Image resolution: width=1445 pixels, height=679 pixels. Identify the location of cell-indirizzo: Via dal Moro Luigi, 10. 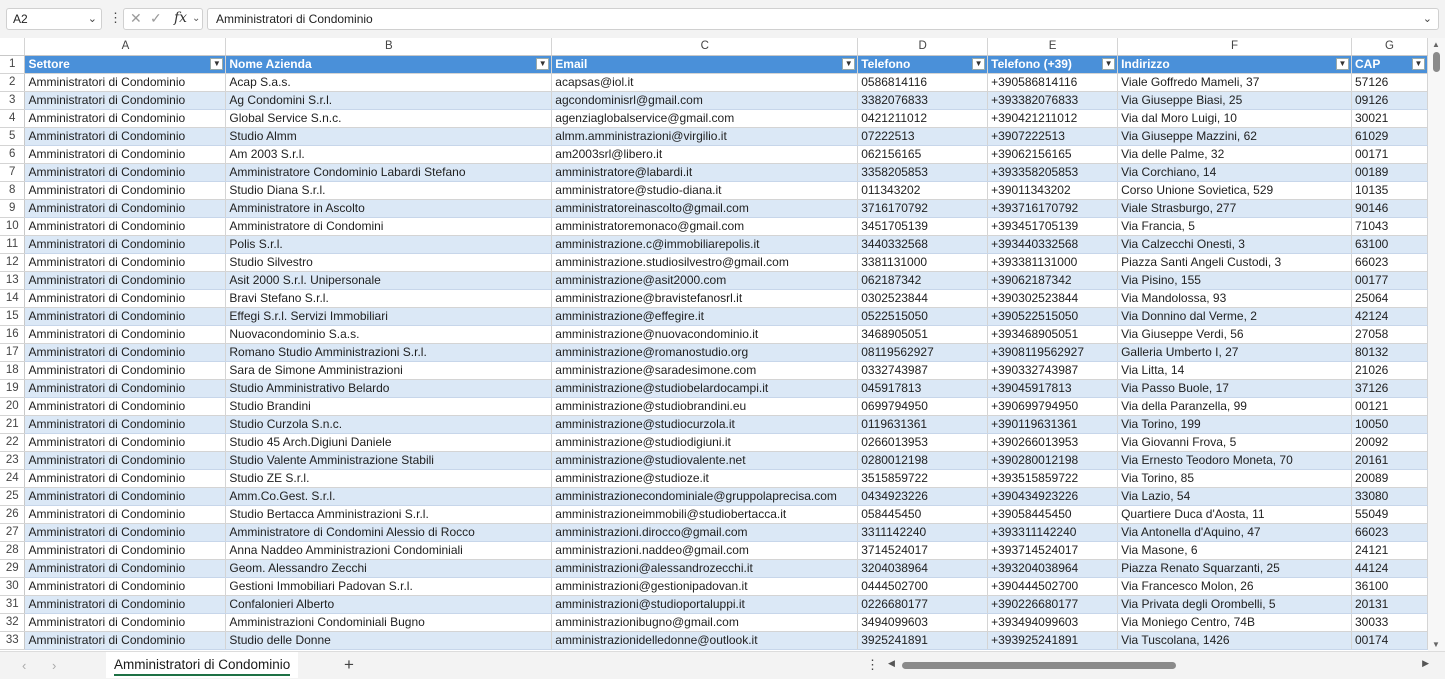
(1234, 118).